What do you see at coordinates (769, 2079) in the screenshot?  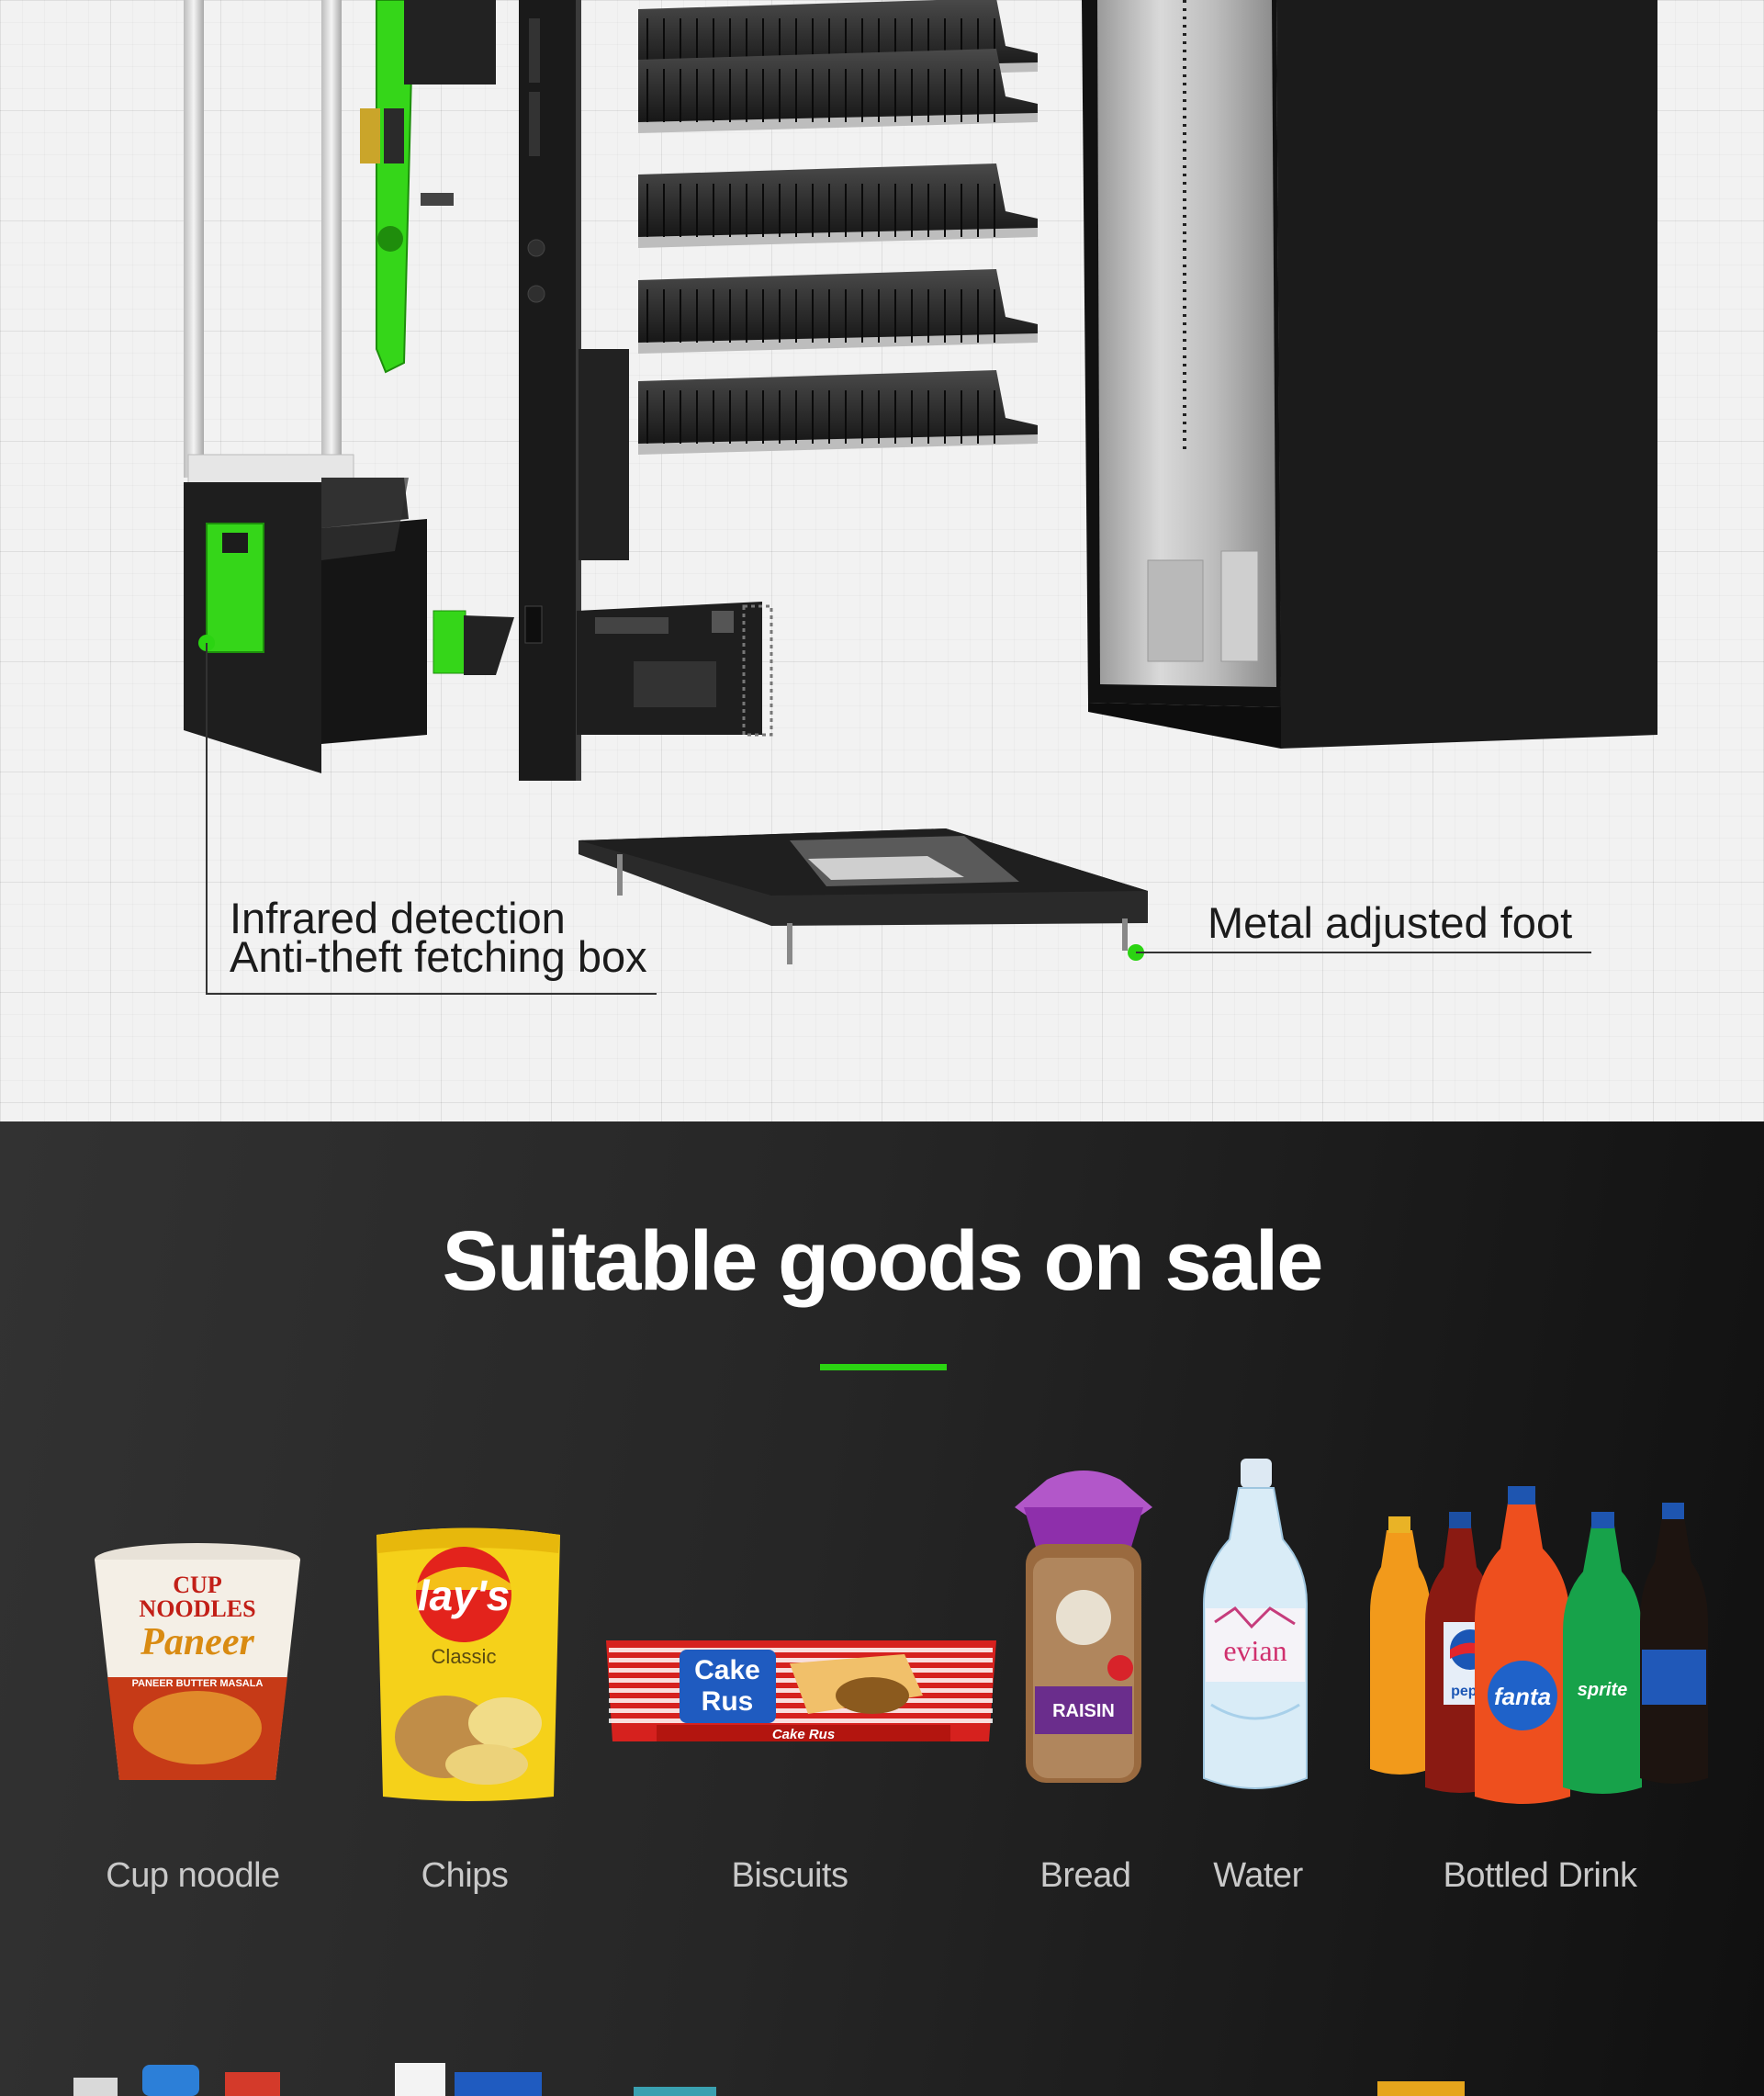 I see `next-row-products-partial` at bounding box center [769, 2079].